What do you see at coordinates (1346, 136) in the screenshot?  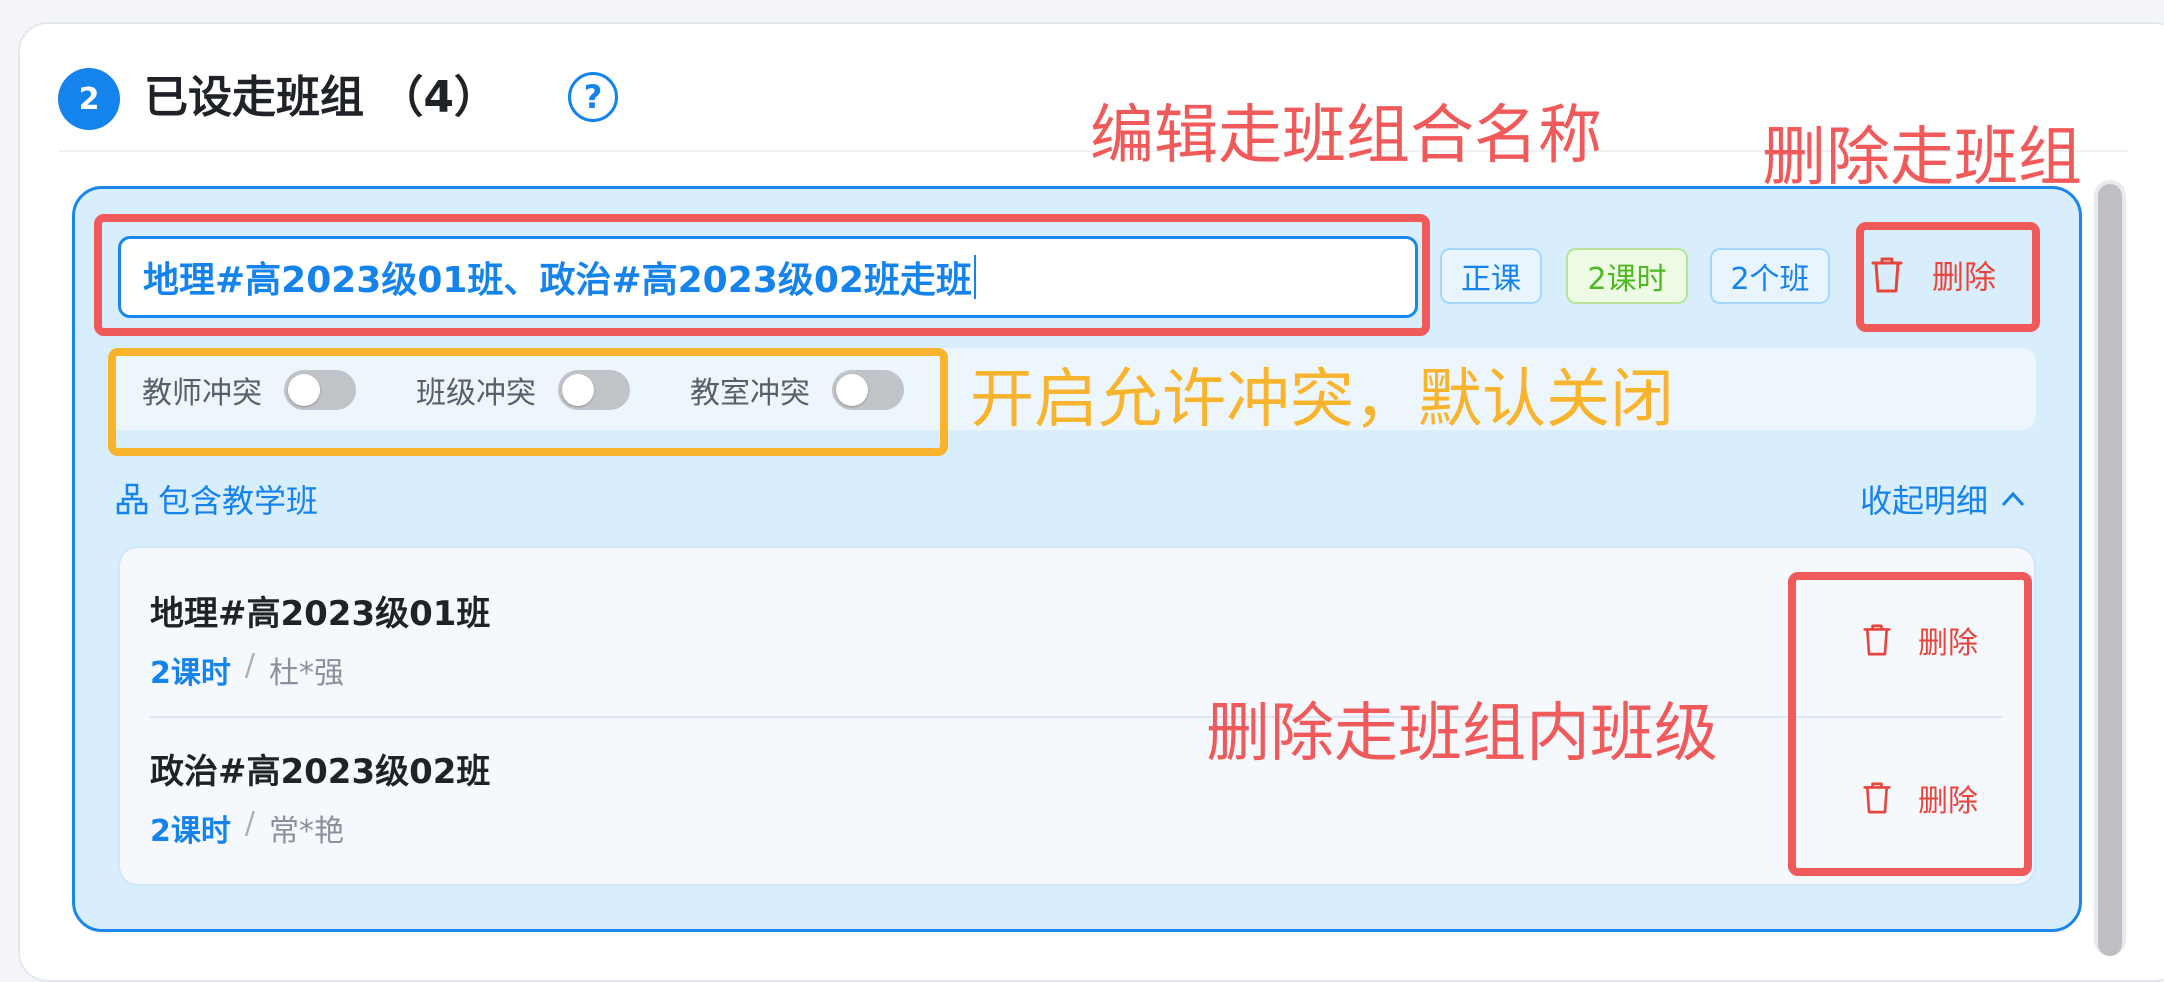 I see `annotation-edit-name: 编辑走班组合名称` at bounding box center [1346, 136].